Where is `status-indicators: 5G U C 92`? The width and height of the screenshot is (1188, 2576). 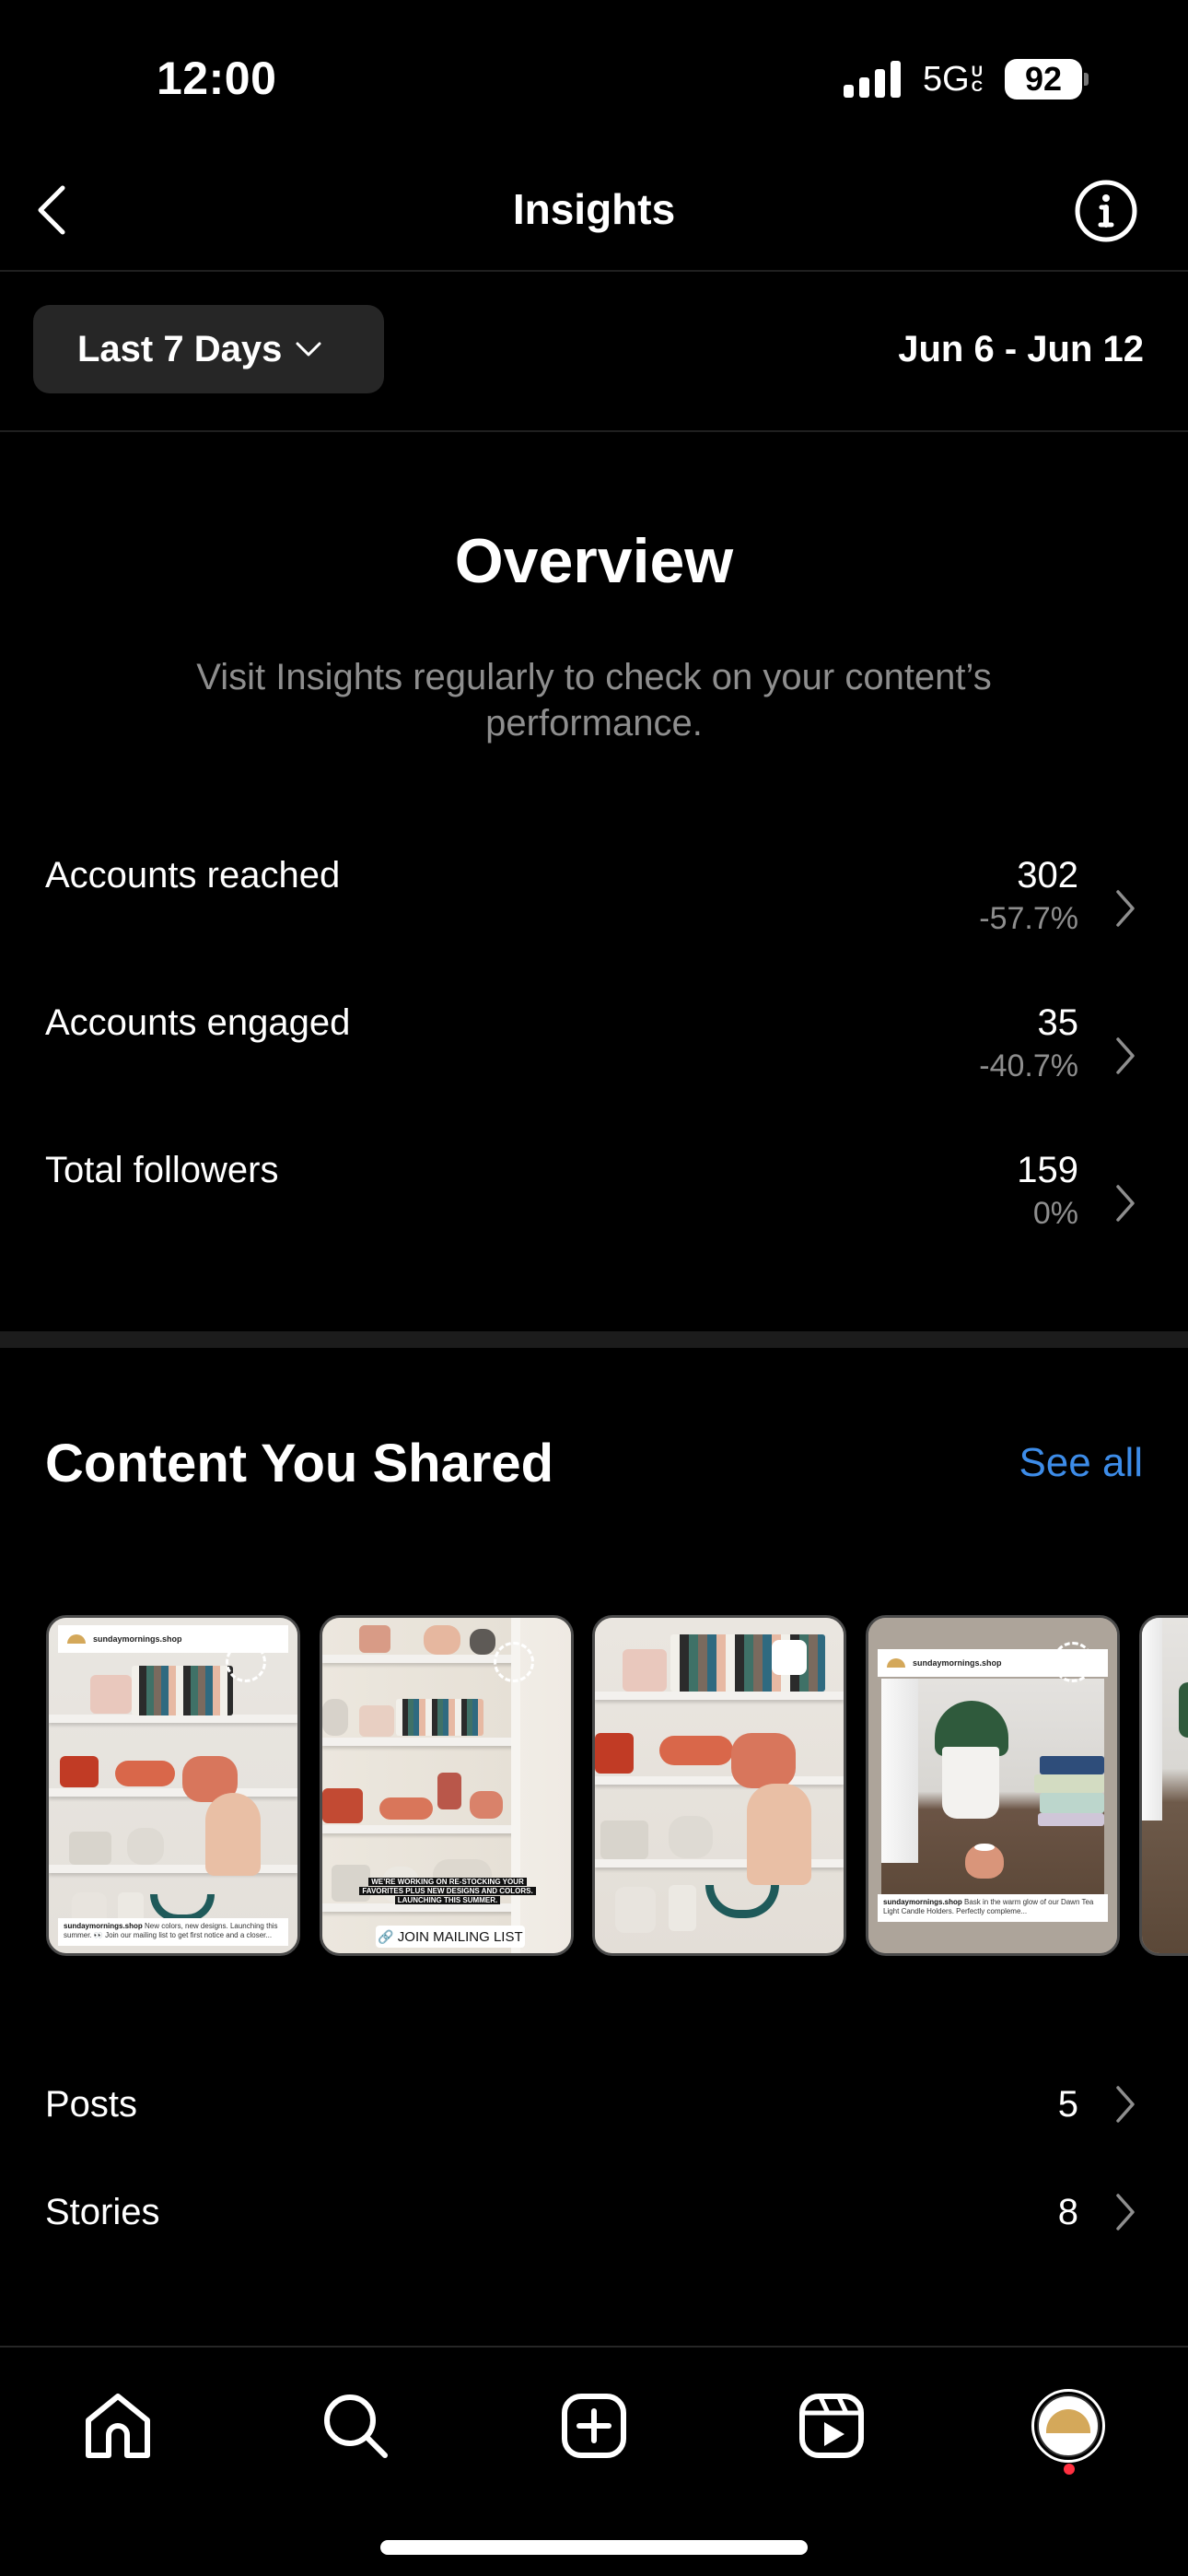
status-indicators: 5G U C 92 is located at coordinates (967, 79).